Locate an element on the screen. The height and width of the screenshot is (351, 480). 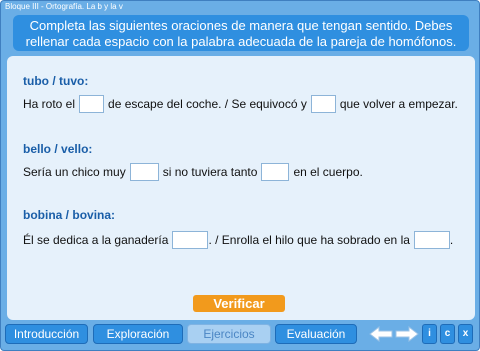
homophone-pair: bello / vello: is located at coordinates (193, 150).